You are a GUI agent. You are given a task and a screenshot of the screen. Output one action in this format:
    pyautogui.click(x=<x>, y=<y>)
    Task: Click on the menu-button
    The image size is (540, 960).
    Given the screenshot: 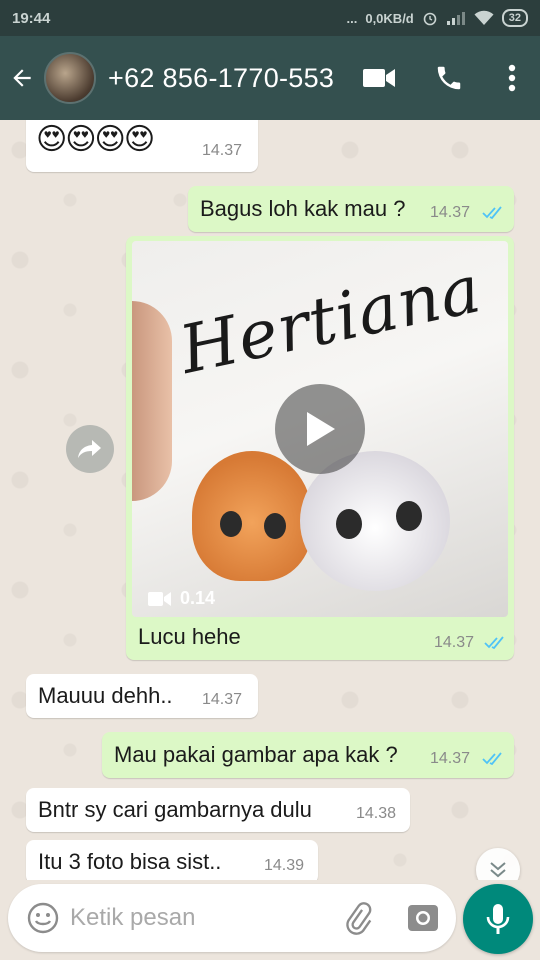 What is the action you would take?
    pyautogui.click(x=512, y=78)
    